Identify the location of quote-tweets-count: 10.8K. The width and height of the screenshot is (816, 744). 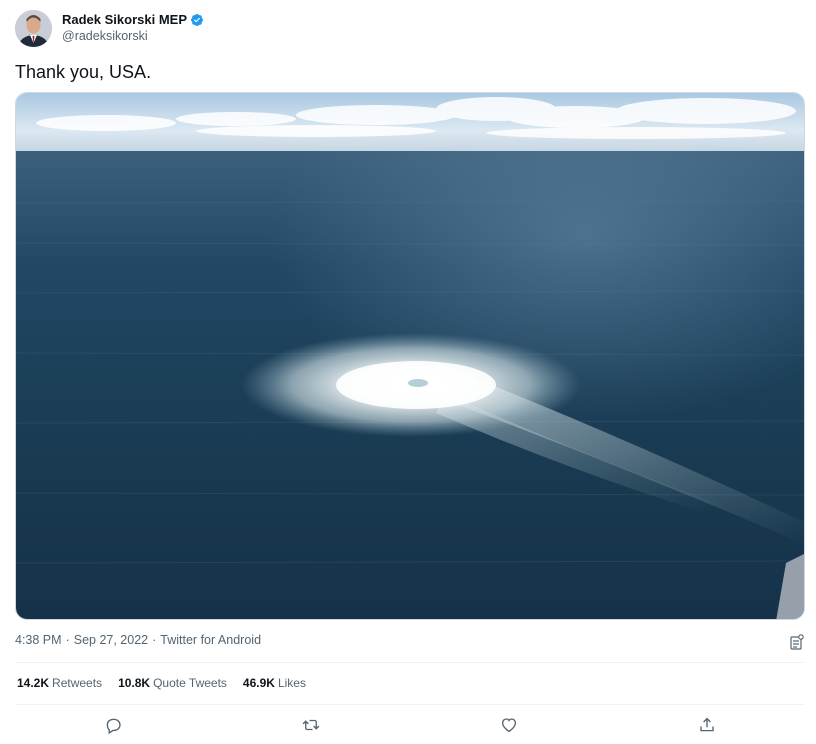
(134, 683).